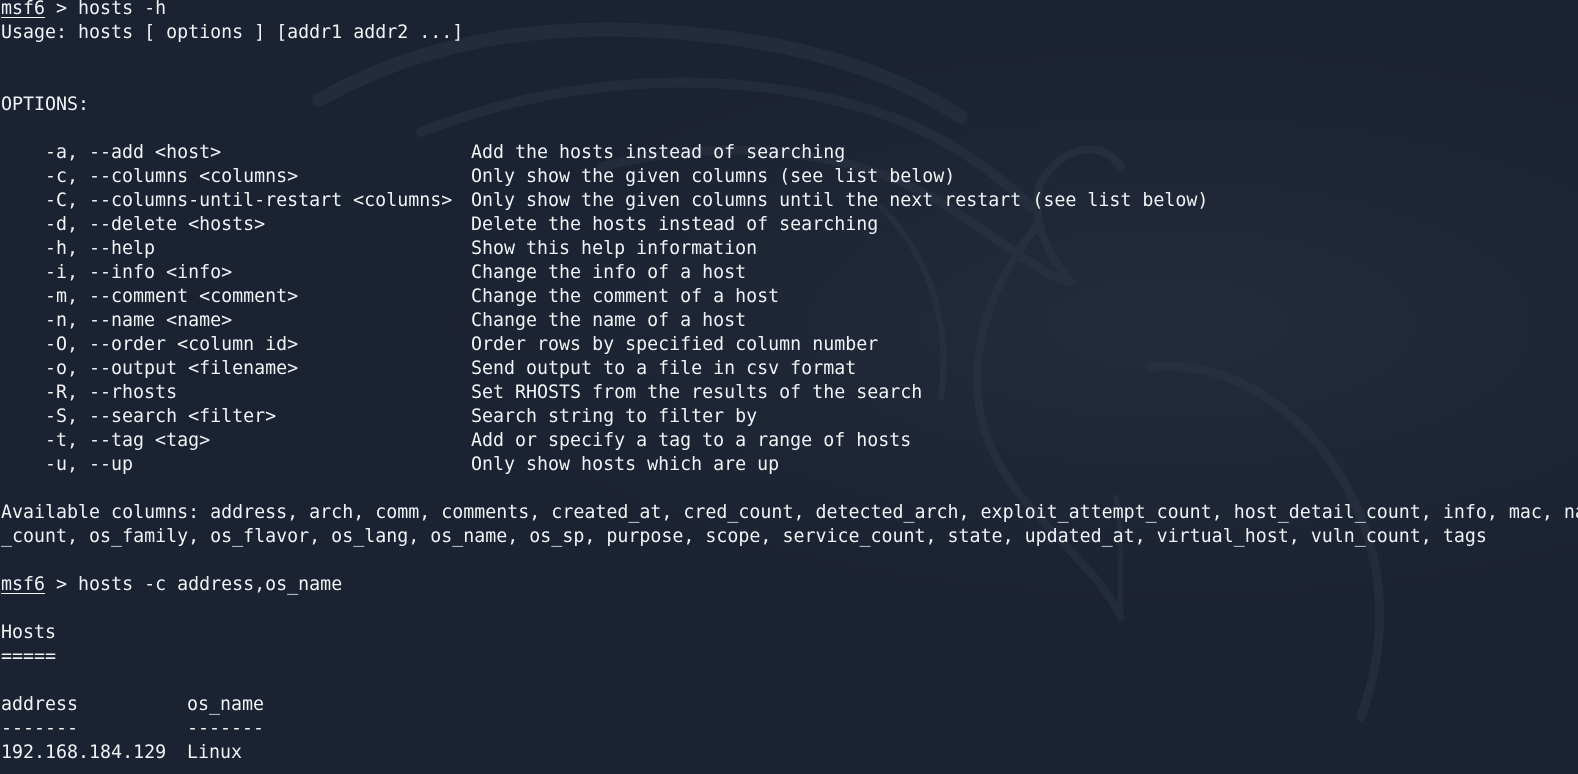  Describe the element at coordinates (172, 368) in the screenshot. I see `option-flag: -o, --output <filename>` at that location.